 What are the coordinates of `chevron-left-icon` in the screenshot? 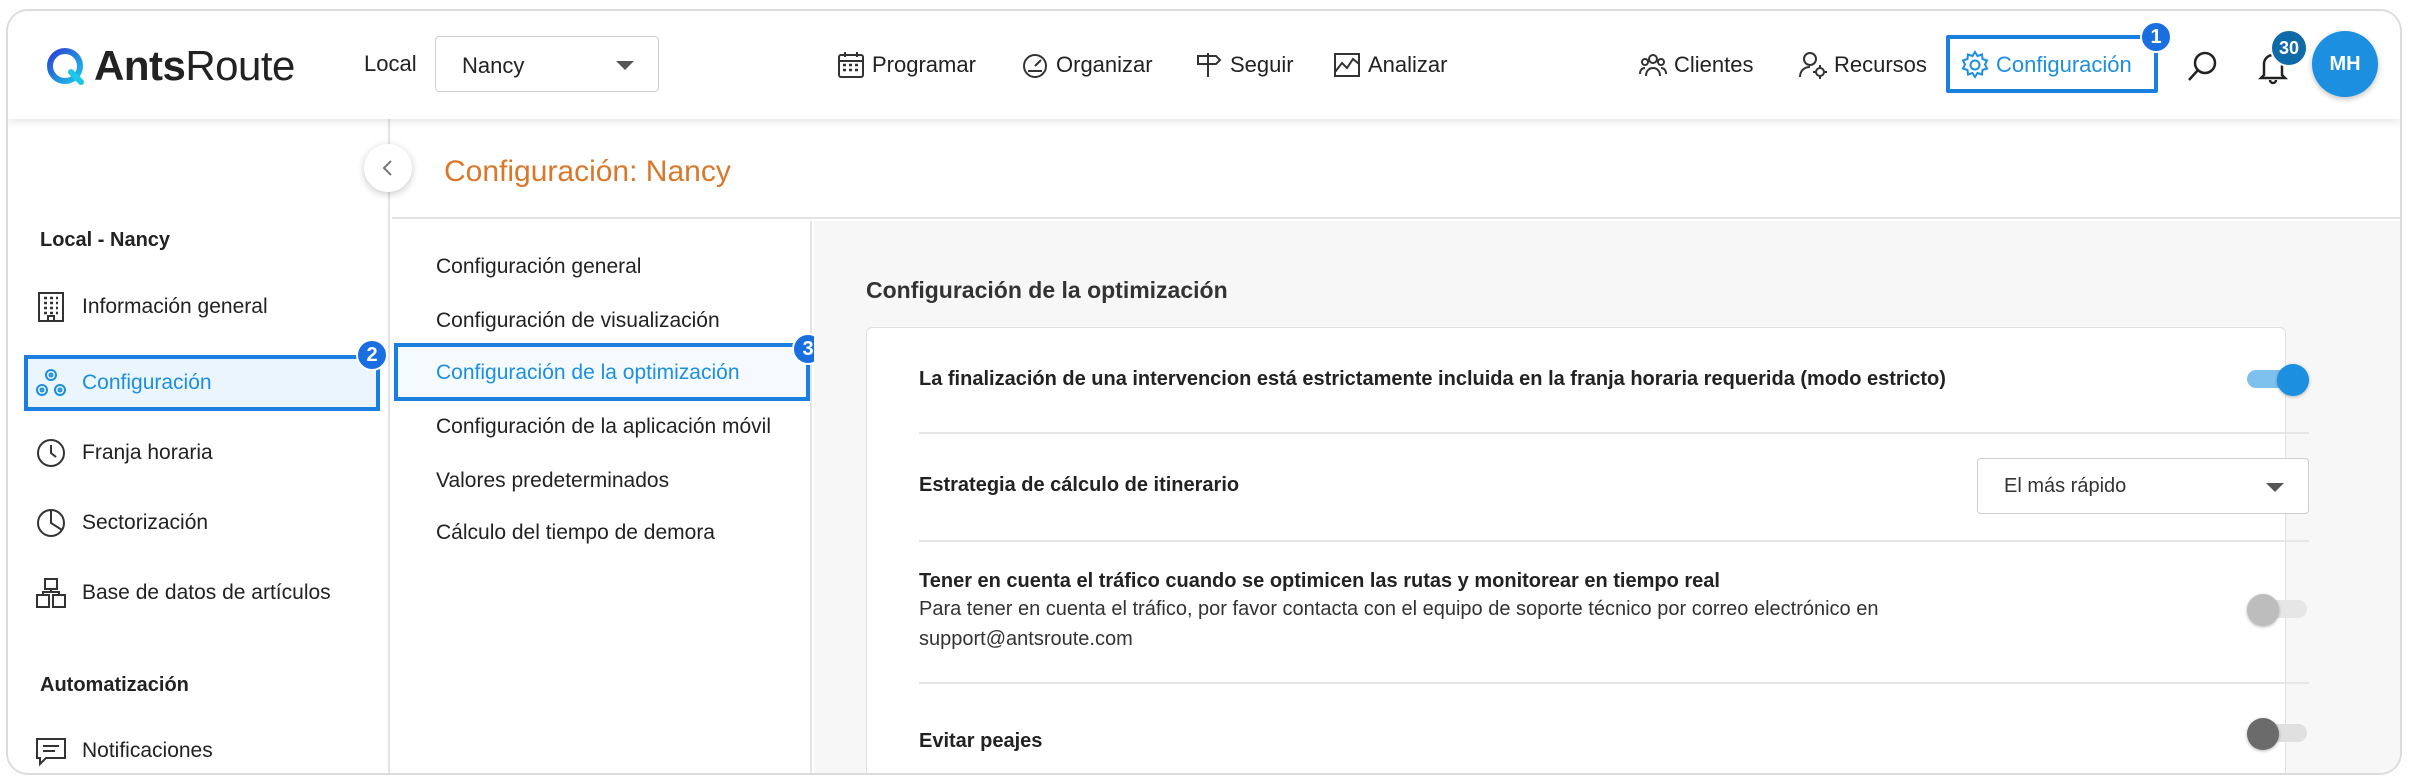 It's located at (387, 168).